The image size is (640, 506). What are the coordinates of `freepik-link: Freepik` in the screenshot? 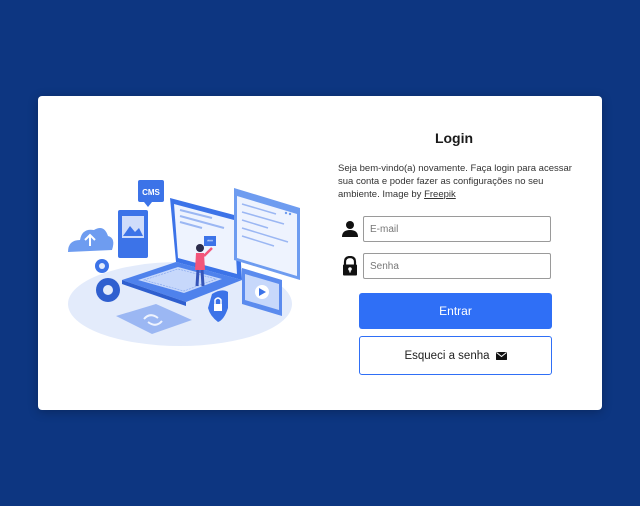 It's located at (440, 194).